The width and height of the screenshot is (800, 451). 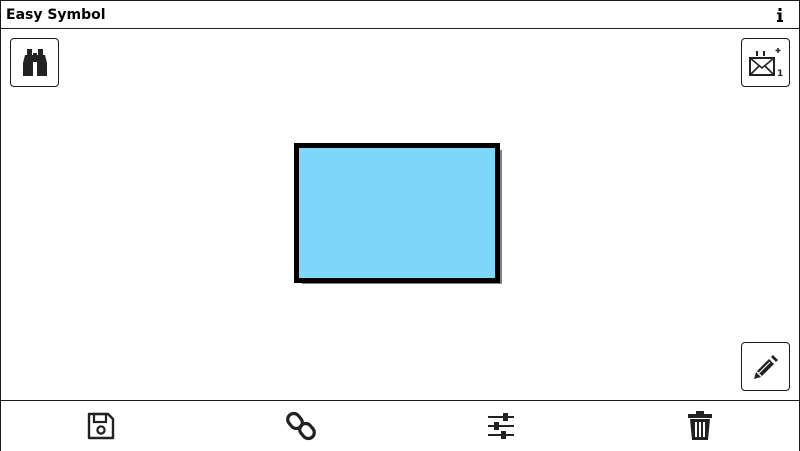 I want to click on save-button, so click(x=101, y=426).